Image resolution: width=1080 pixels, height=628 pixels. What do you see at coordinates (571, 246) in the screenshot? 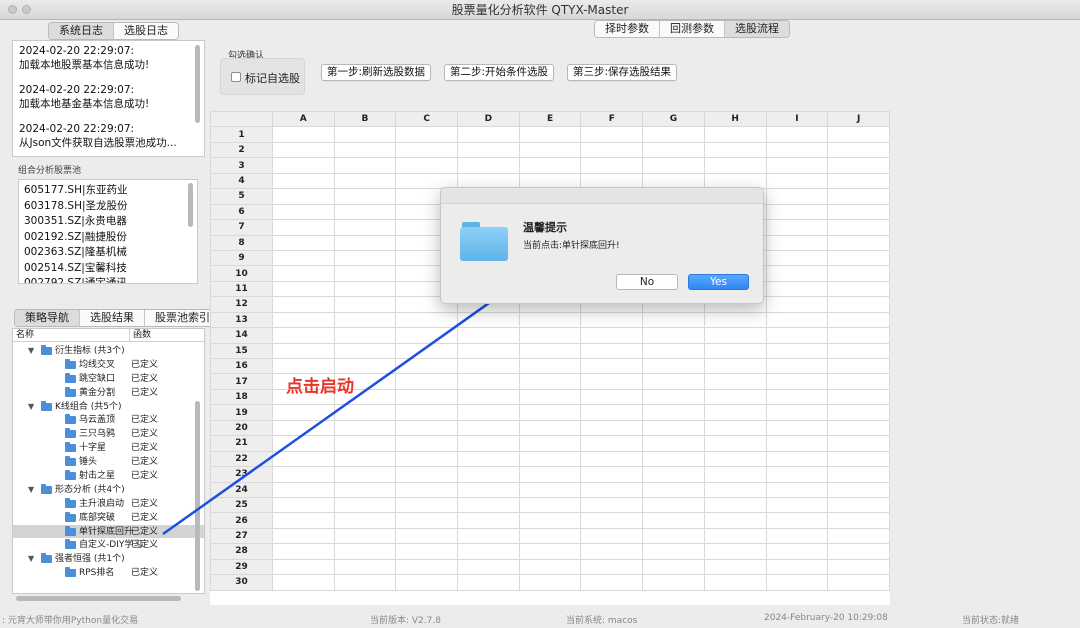
I see `dialog-message: 当前点击:单针探底回升!` at bounding box center [571, 246].